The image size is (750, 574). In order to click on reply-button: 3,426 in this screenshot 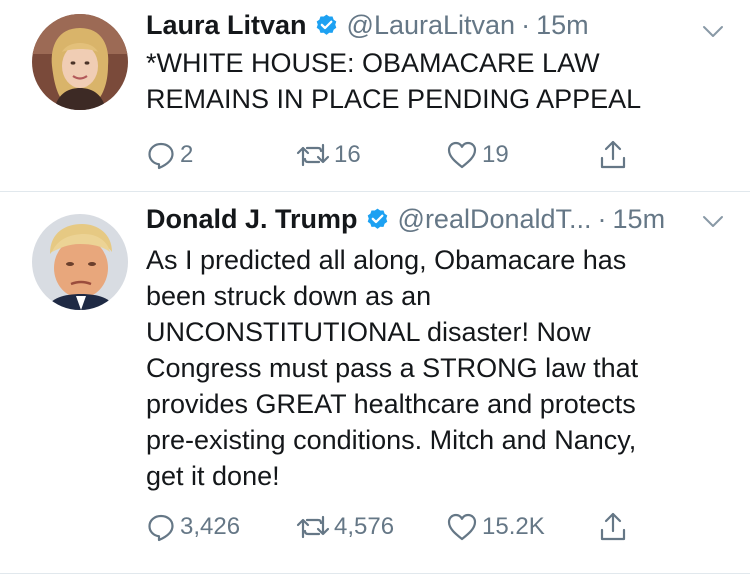, I will do `click(193, 527)`.